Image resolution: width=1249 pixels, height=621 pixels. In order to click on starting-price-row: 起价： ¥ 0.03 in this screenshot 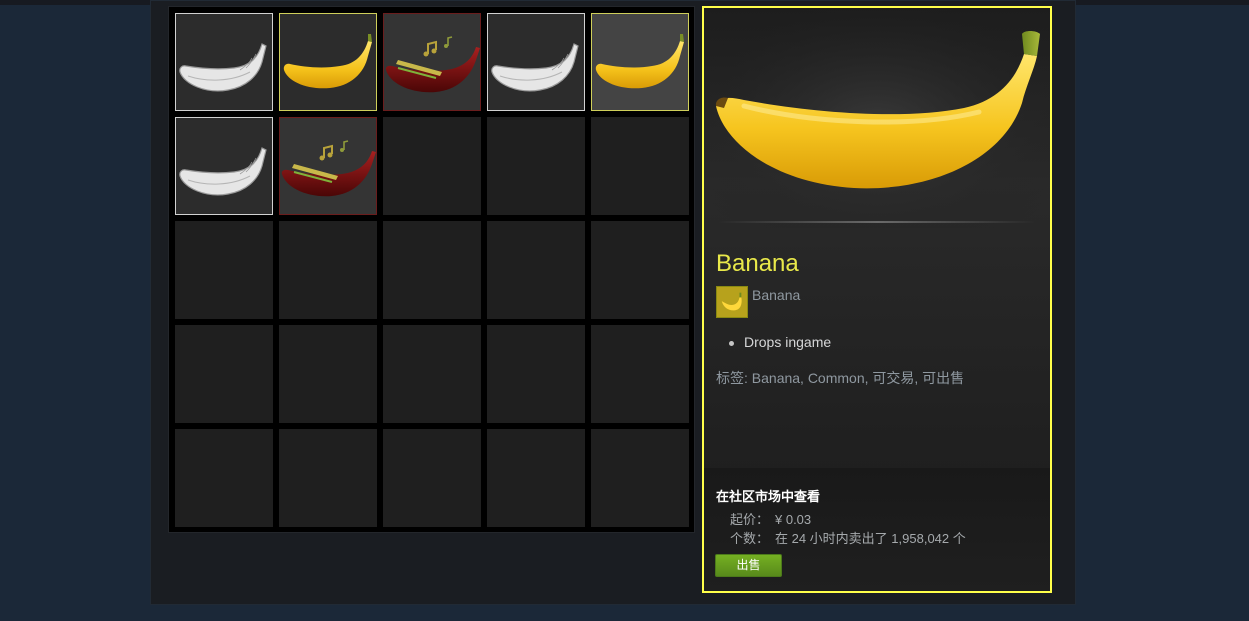, I will do `click(770, 518)`.